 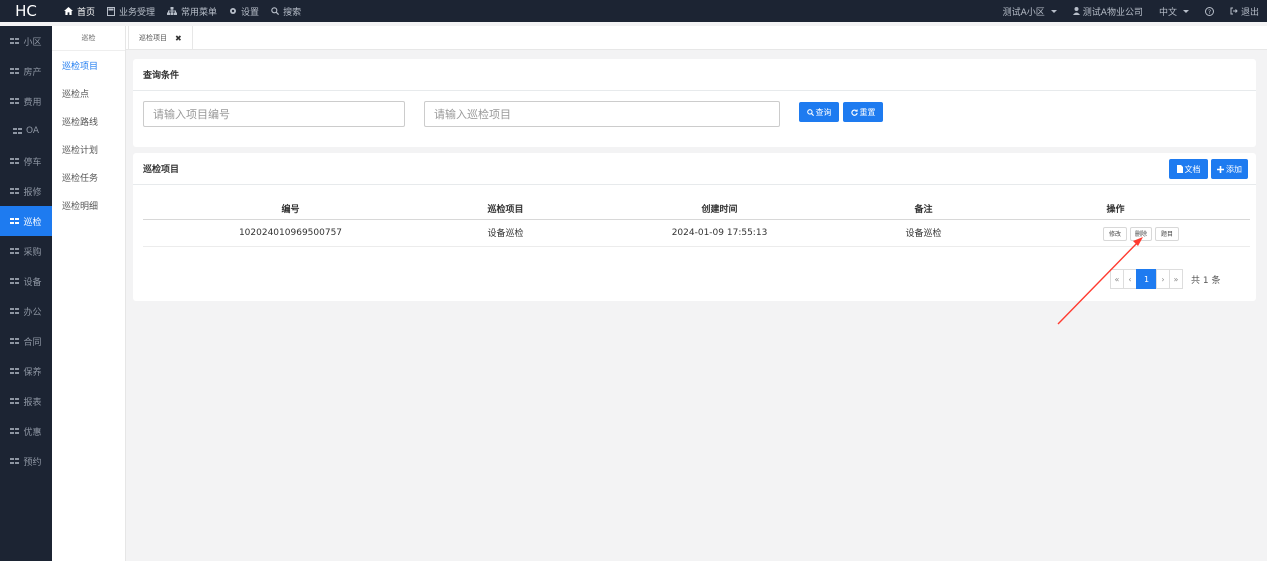 I want to click on doc-button: 文档, so click(x=1188, y=169).